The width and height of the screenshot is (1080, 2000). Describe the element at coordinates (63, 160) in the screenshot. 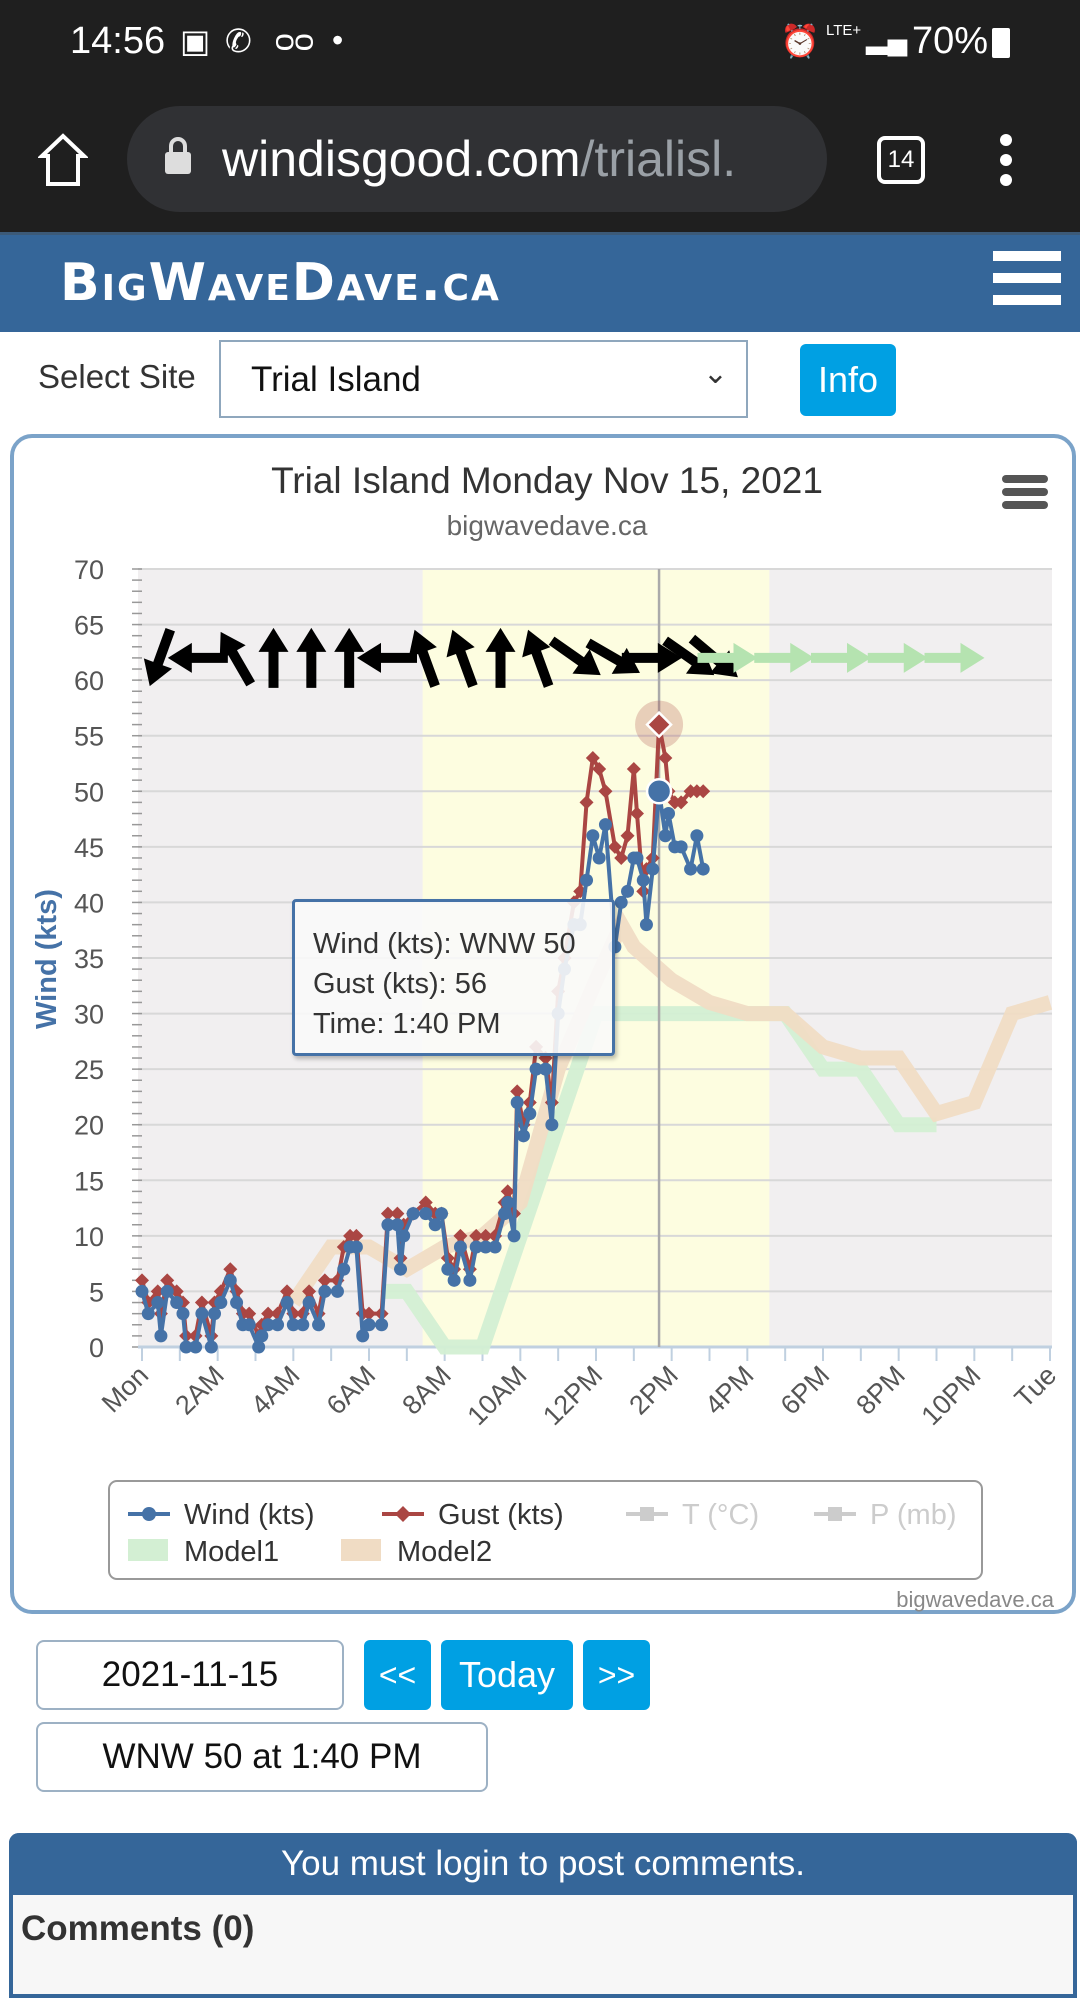

I see `home-icon` at that location.